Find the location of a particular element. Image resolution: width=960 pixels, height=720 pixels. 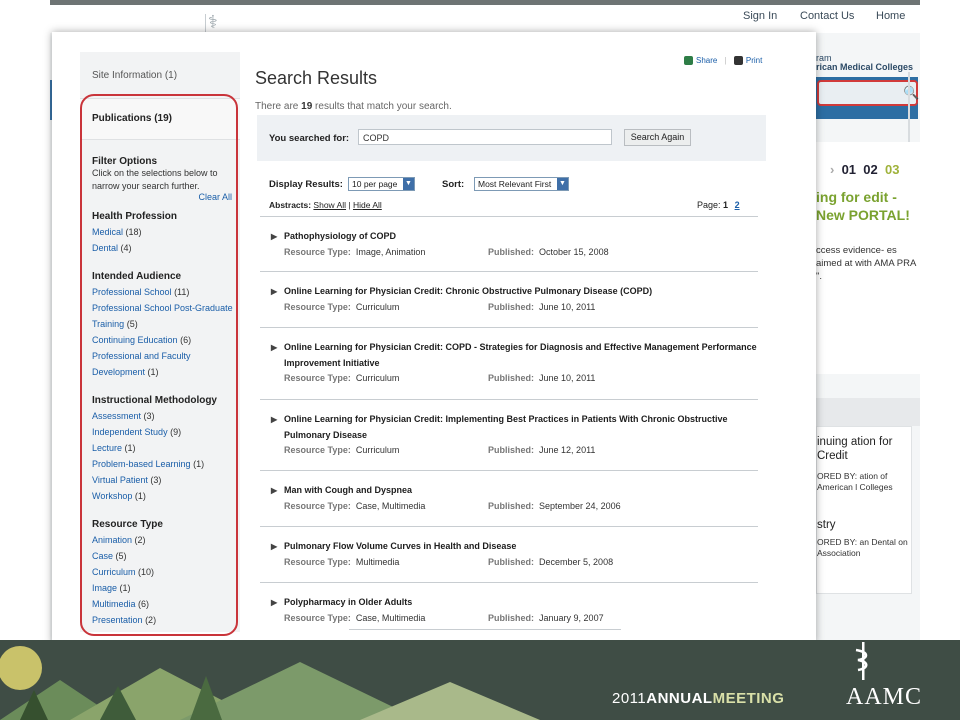

hide-all-abstracts-link: Hide All is located at coordinates (367, 205).